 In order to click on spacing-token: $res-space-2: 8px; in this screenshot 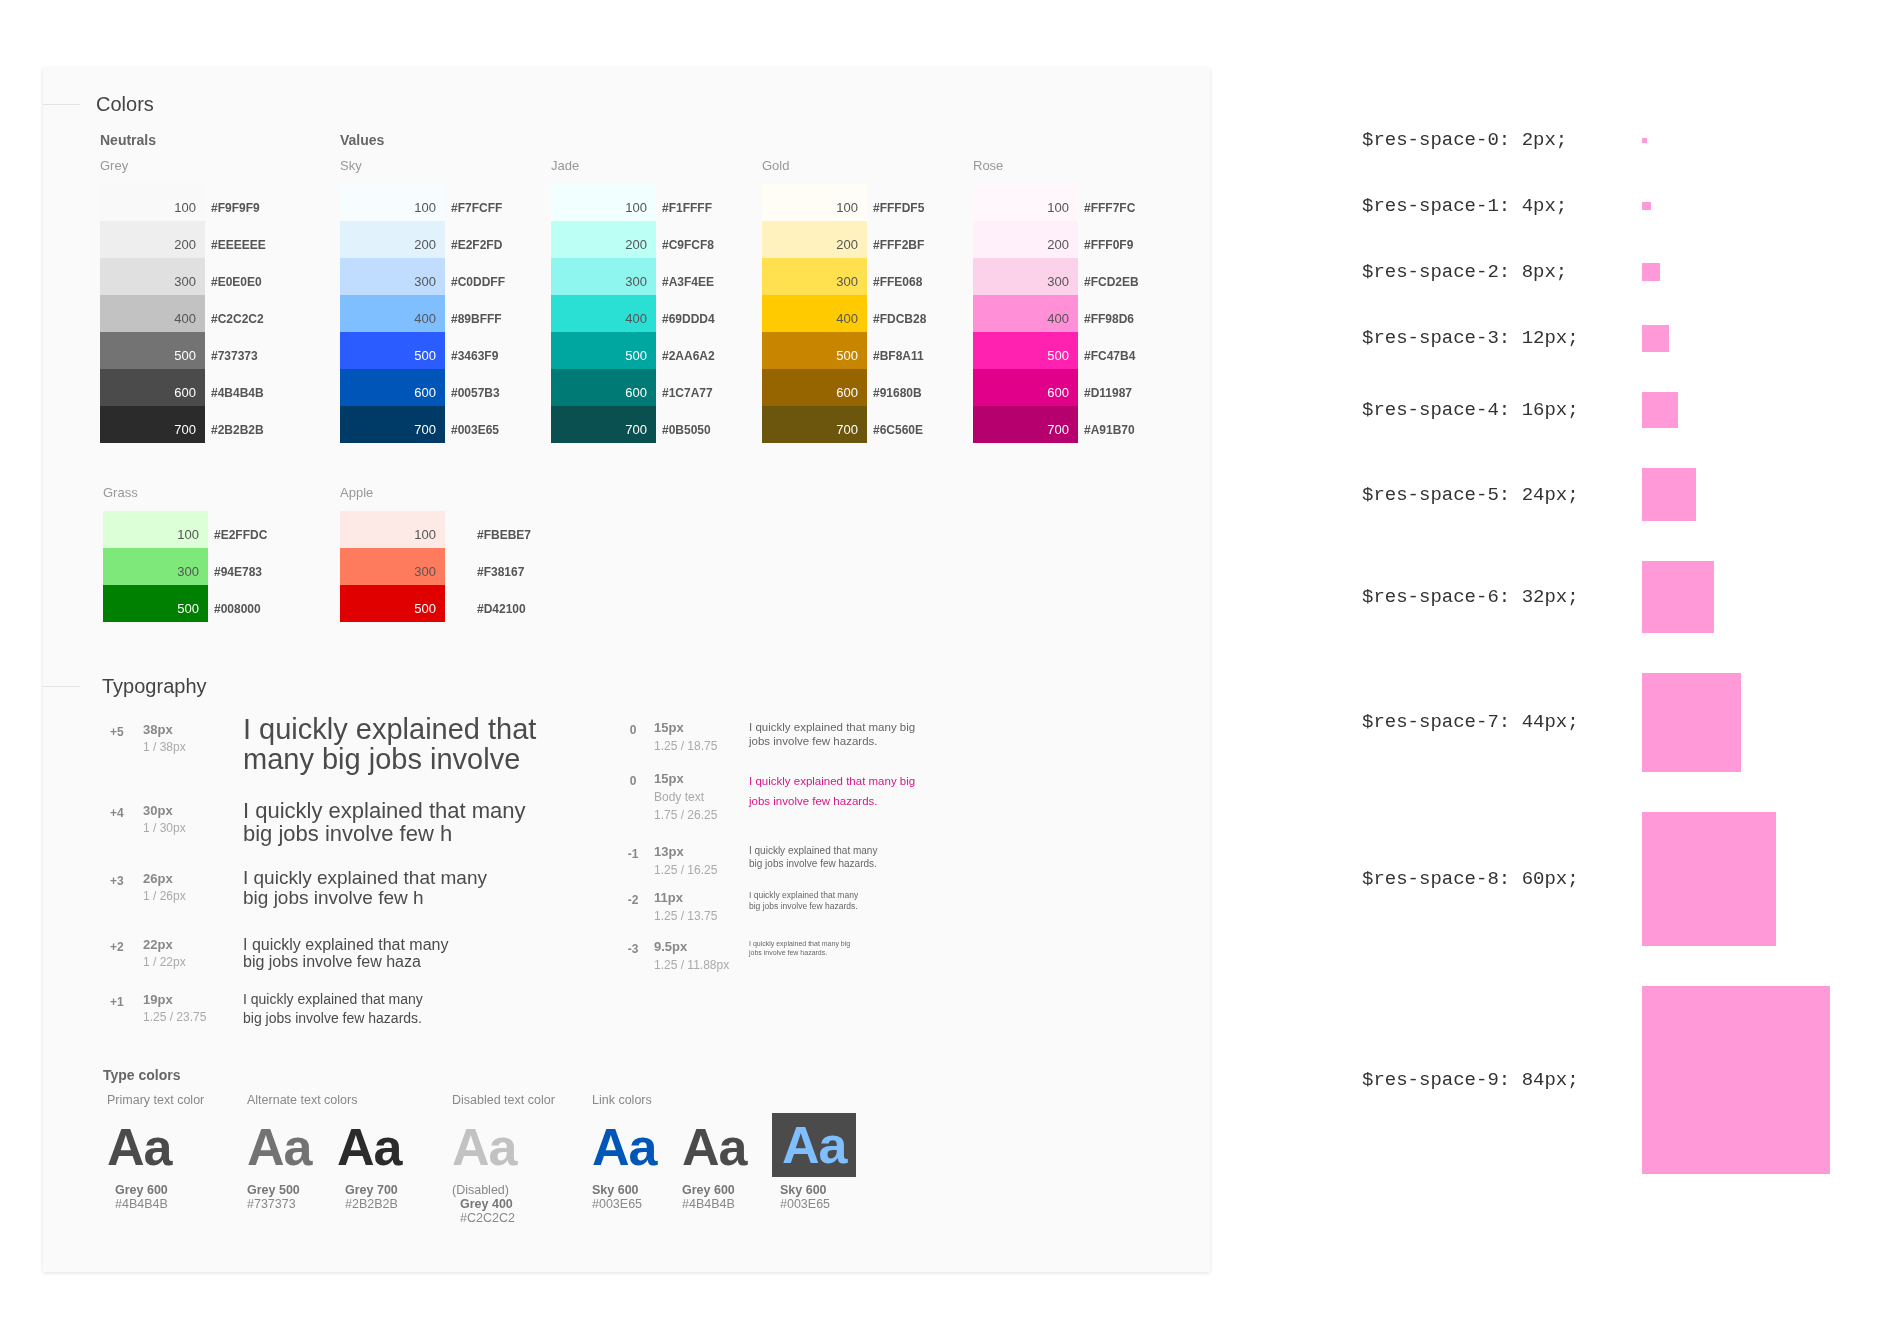, I will do `click(1465, 272)`.